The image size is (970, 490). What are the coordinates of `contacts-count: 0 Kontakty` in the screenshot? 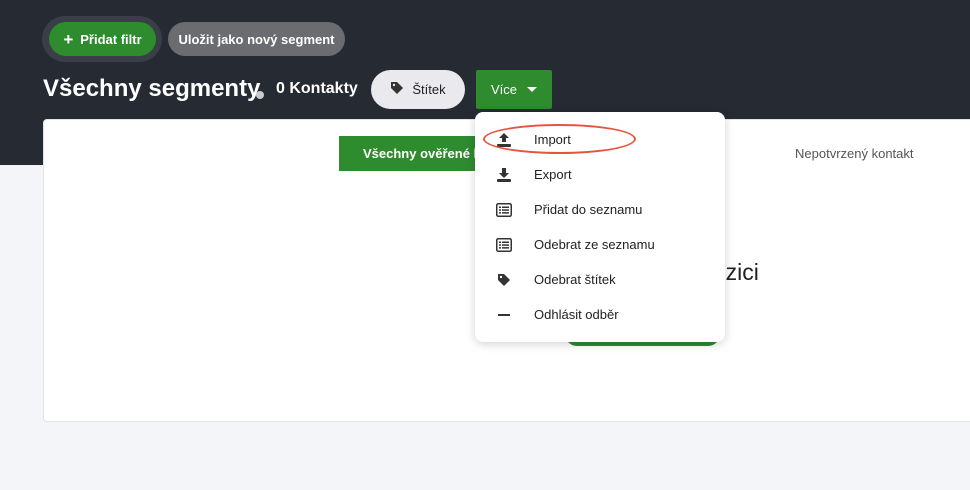 It's located at (317, 88).